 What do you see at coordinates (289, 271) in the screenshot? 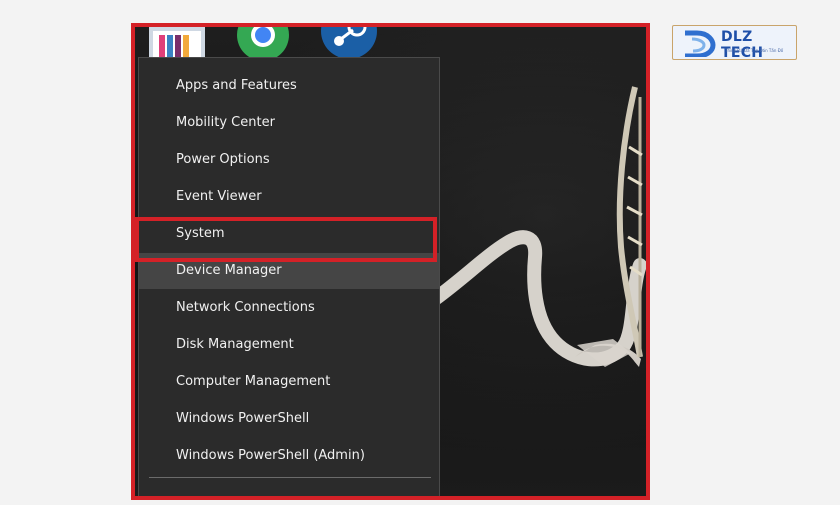
I see `menu-item-device-manager: Device Manager` at bounding box center [289, 271].